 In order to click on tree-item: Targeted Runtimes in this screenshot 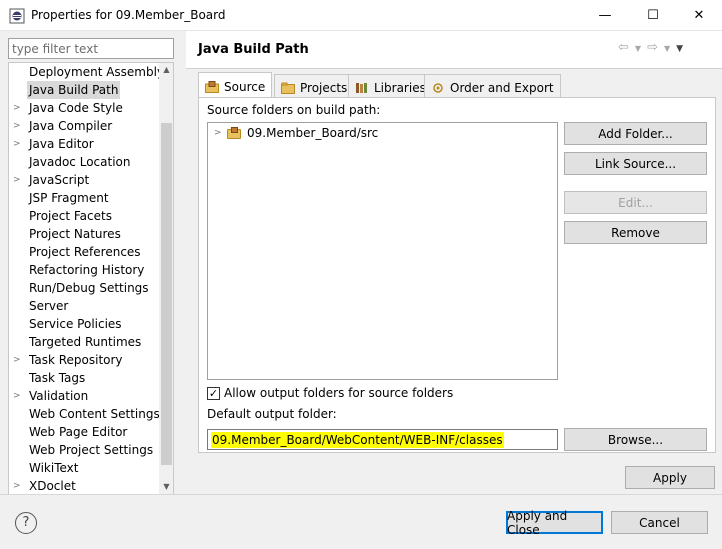, I will do `click(84, 342)`.